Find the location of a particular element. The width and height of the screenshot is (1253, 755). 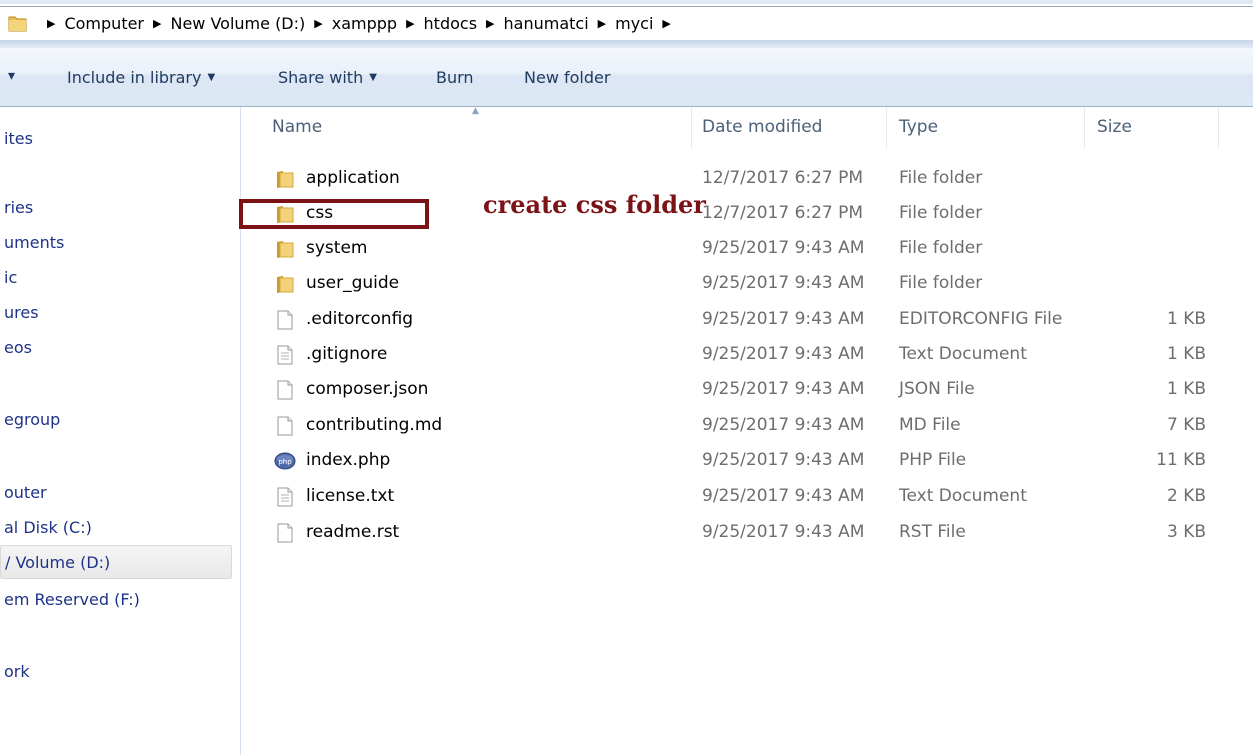

column-header-date-modified: Date modified is located at coordinates (762, 127).